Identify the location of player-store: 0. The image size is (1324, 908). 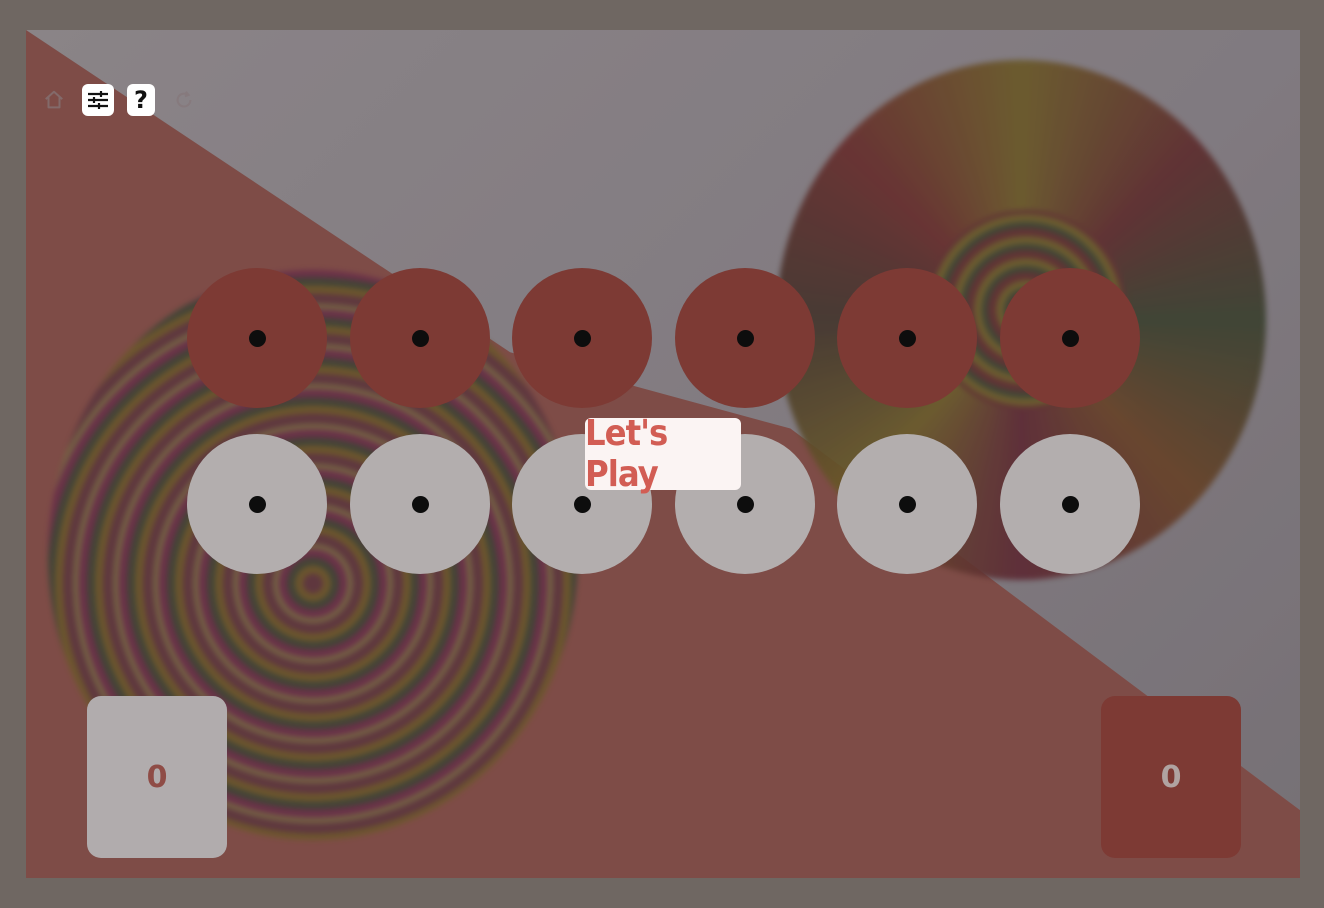
(157, 777).